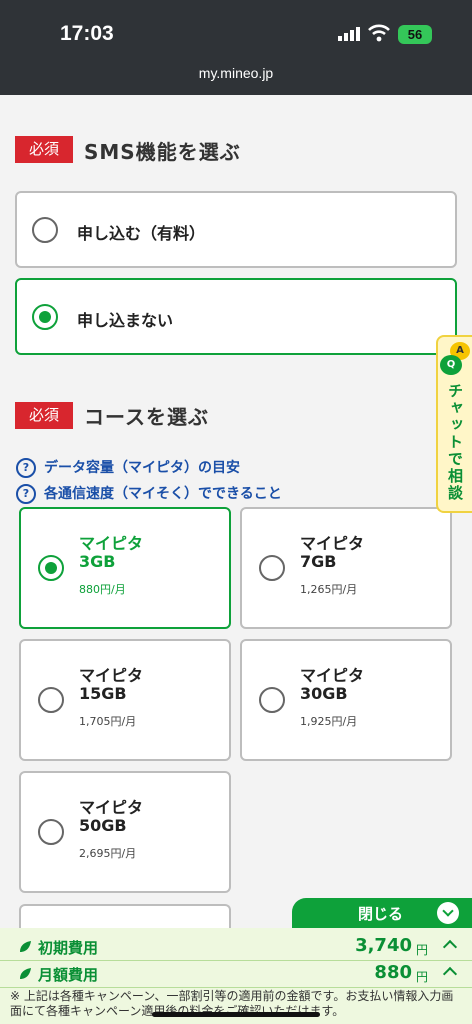 Image resolution: width=472 pixels, height=1024 pixels. Describe the element at coordinates (141, 233) in the screenshot. I see `sms-option-apply-label: 申し込む（有料）` at that location.